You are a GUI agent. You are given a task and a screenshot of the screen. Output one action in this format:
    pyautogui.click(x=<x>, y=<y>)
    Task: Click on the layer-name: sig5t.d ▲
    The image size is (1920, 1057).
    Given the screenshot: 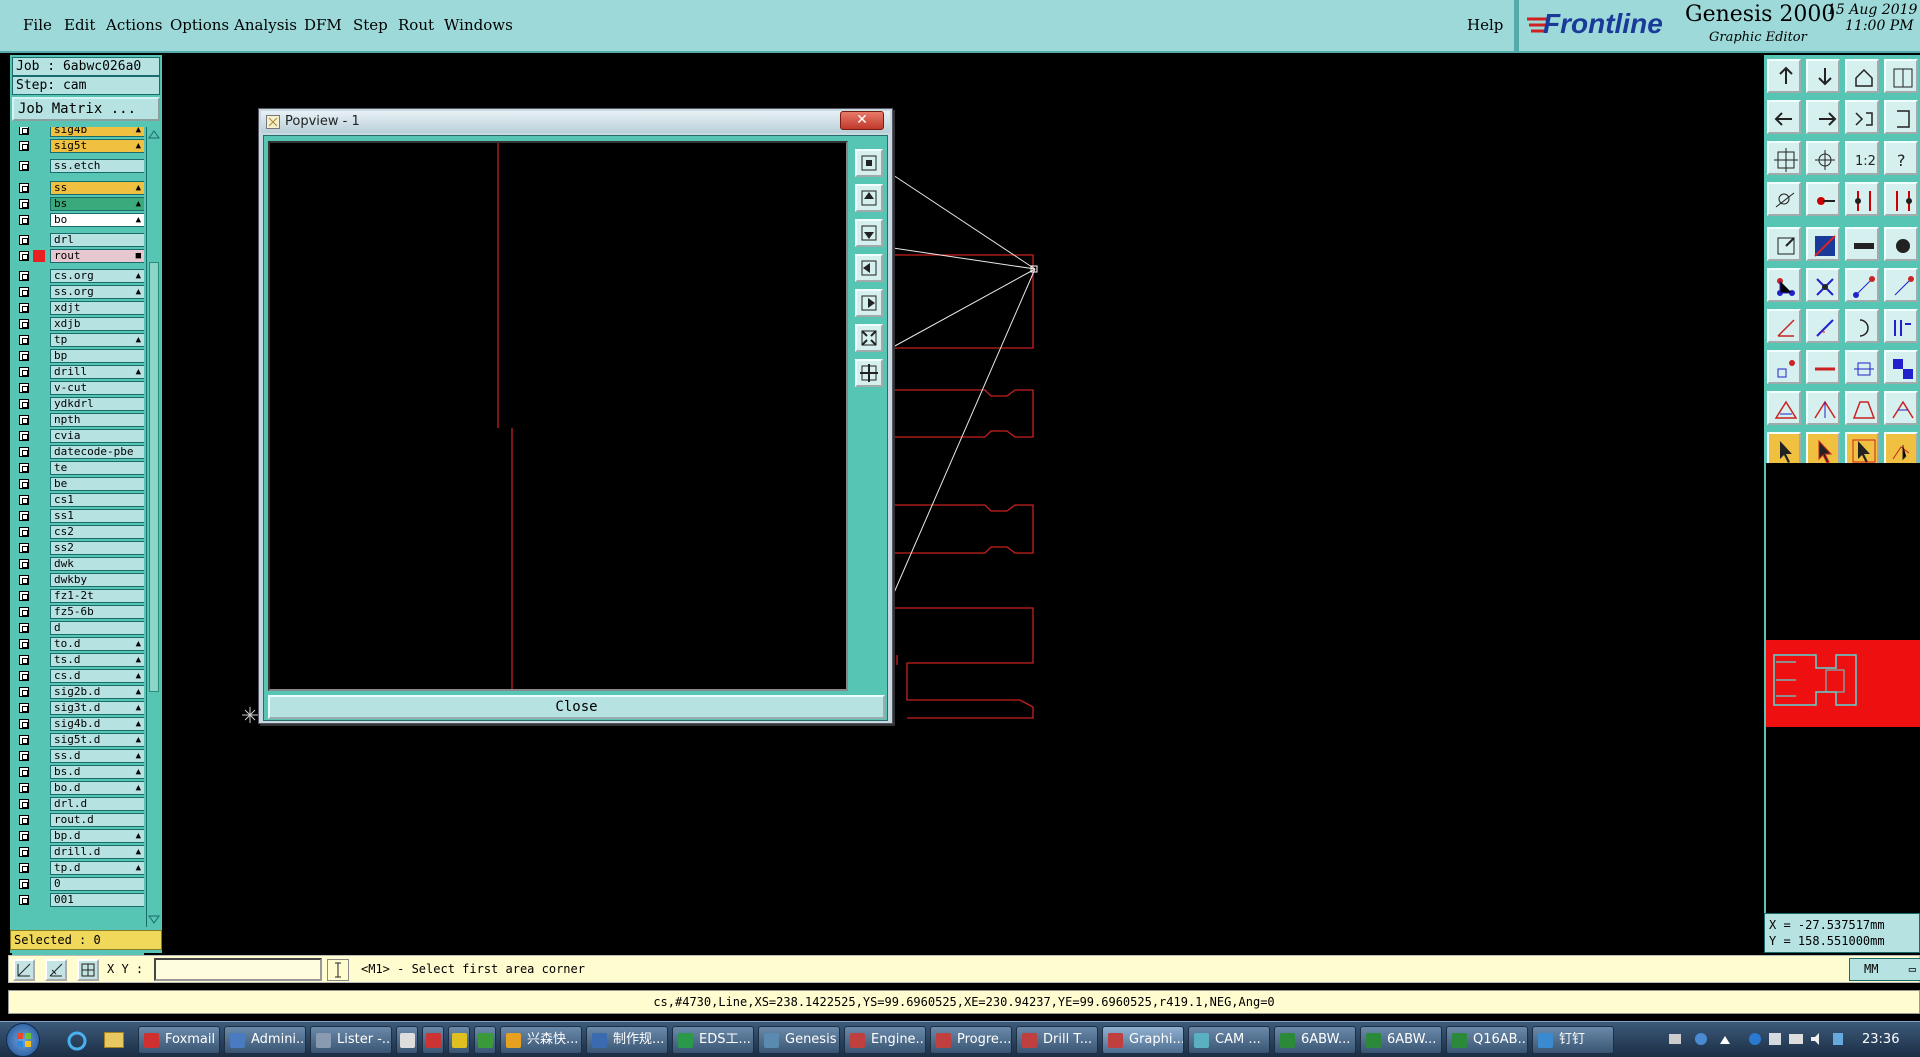 What is the action you would take?
    pyautogui.click(x=97, y=740)
    